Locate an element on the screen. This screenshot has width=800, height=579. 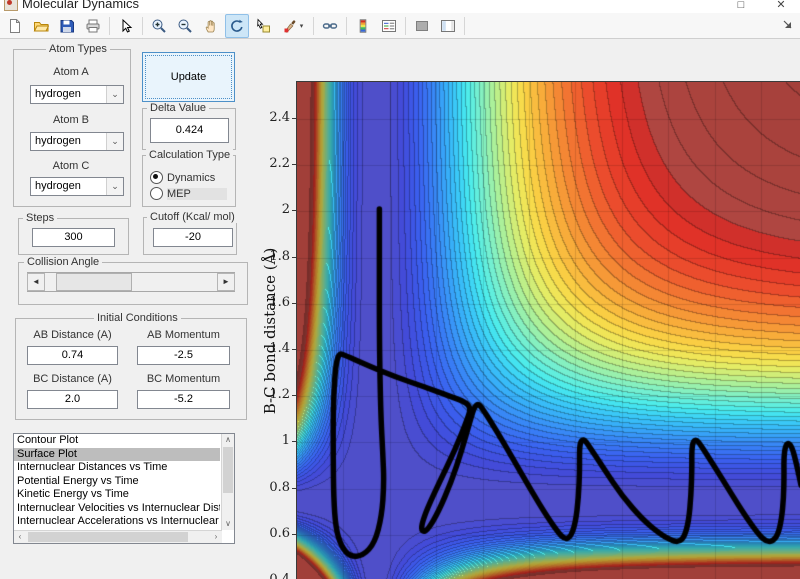
brush-data-icon is located at coordinates (290, 26).